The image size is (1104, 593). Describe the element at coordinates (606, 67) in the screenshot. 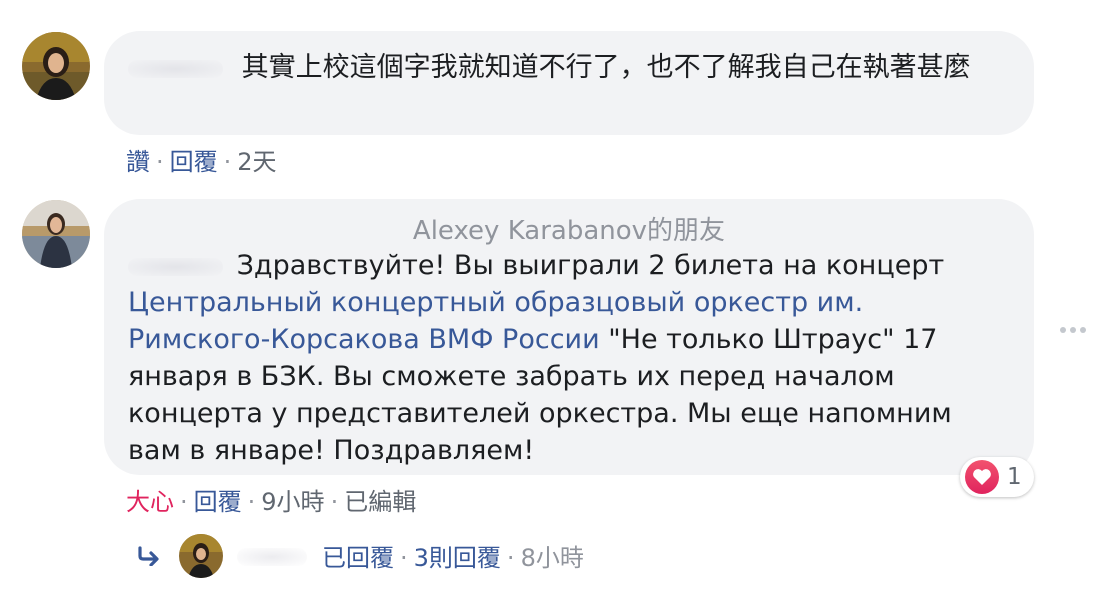

I see `comment-text-1: 其實上校這個字我就知道不行了，也不了解我自己在執著甚麼` at that location.